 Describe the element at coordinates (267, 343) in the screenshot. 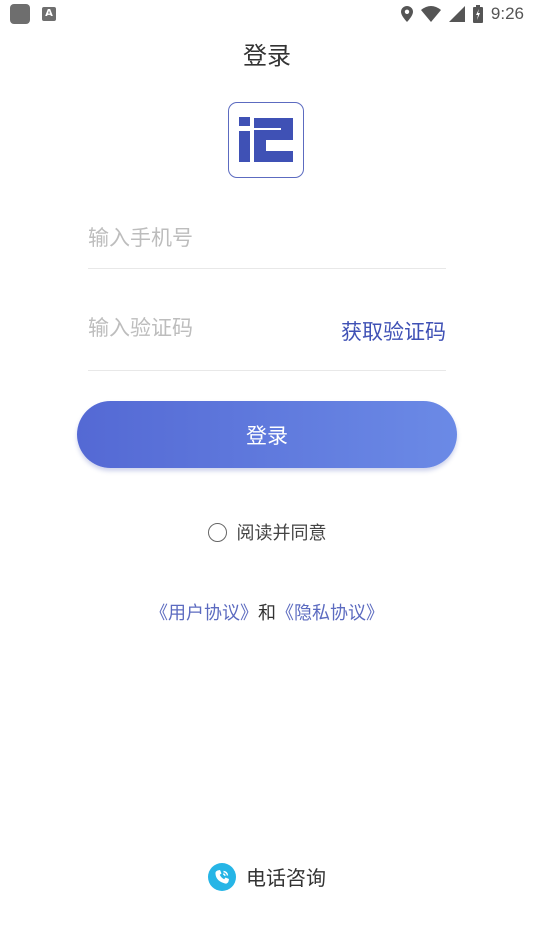

I see `code-field: 获取验证码` at that location.